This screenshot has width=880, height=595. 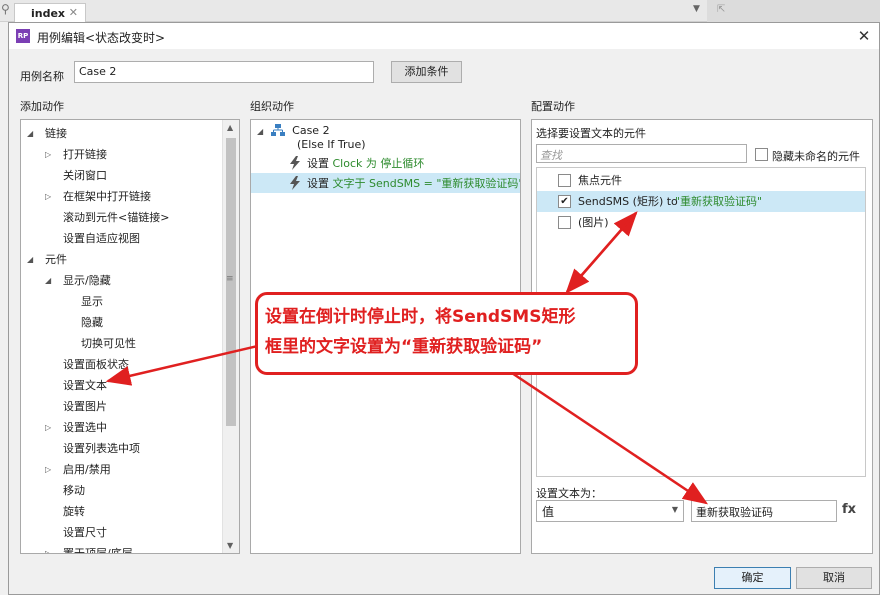 What do you see at coordinates (719, 201) in the screenshot?
I see `widget-value: "重新获取验证码"` at bounding box center [719, 201].